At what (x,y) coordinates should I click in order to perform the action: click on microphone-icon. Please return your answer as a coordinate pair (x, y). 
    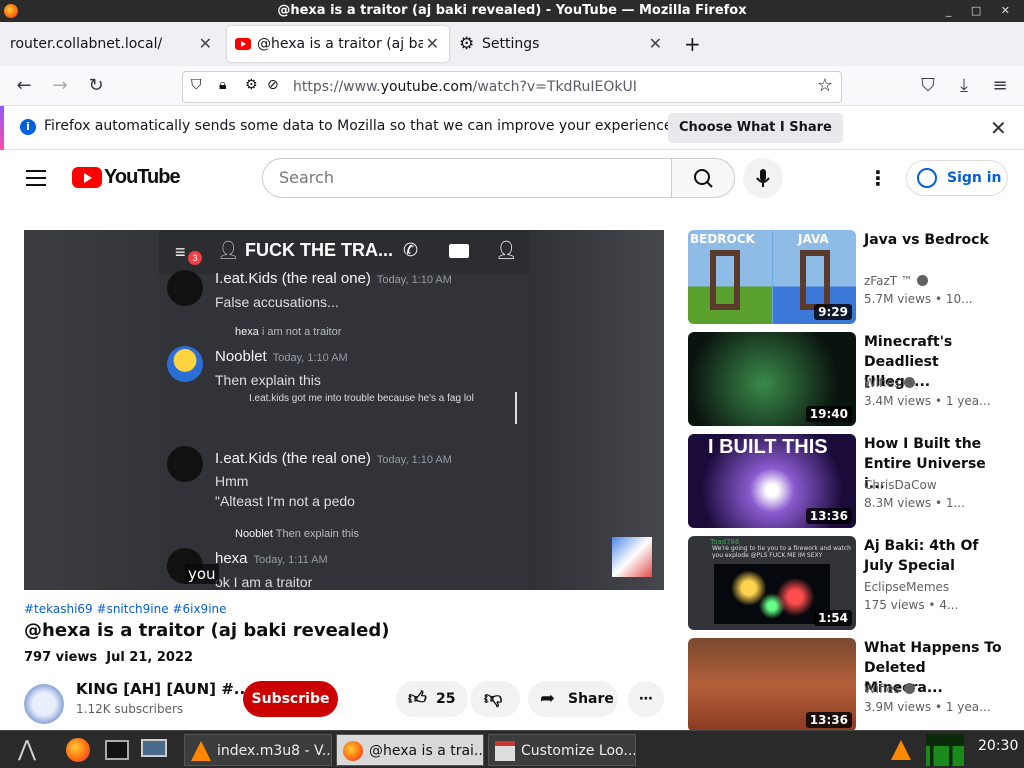
    Looking at the image, I should click on (763, 178).